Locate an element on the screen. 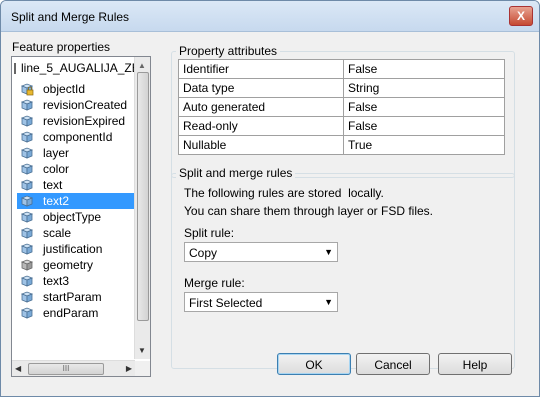  property-name: Identifier is located at coordinates (261, 69).